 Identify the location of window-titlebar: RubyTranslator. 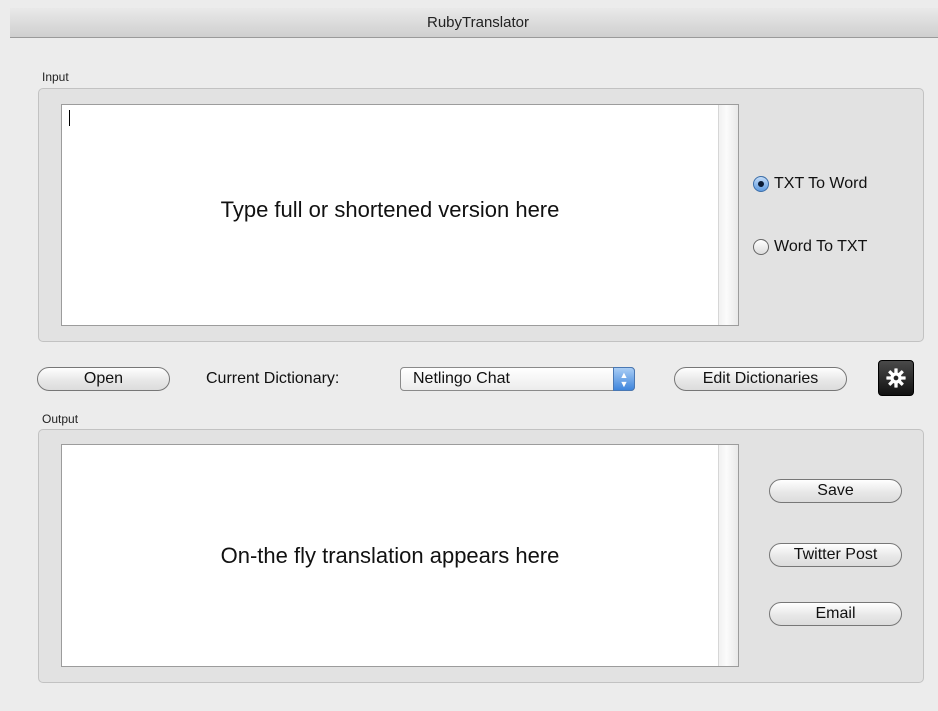
(474, 23).